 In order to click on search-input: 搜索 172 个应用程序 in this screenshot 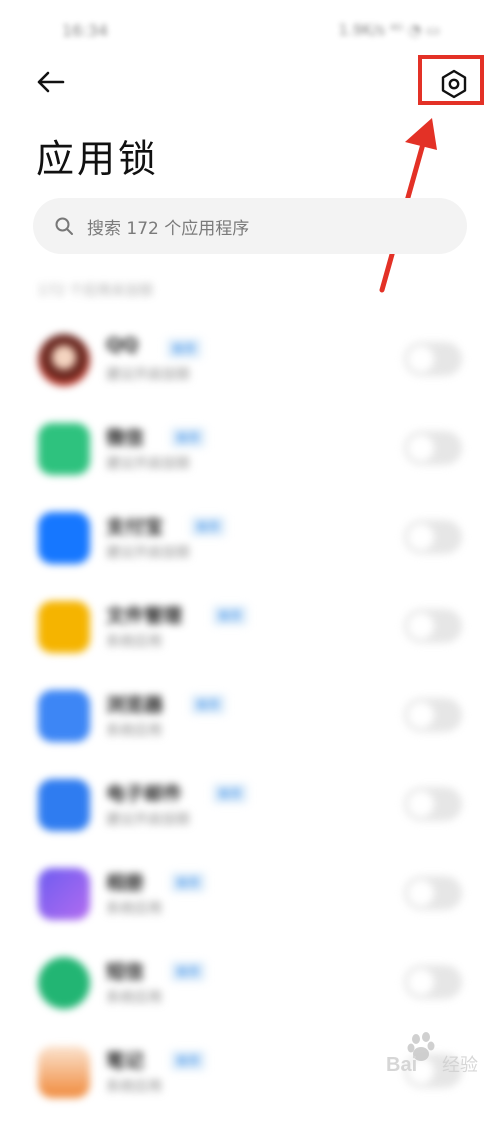, I will do `click(250, 226)`.